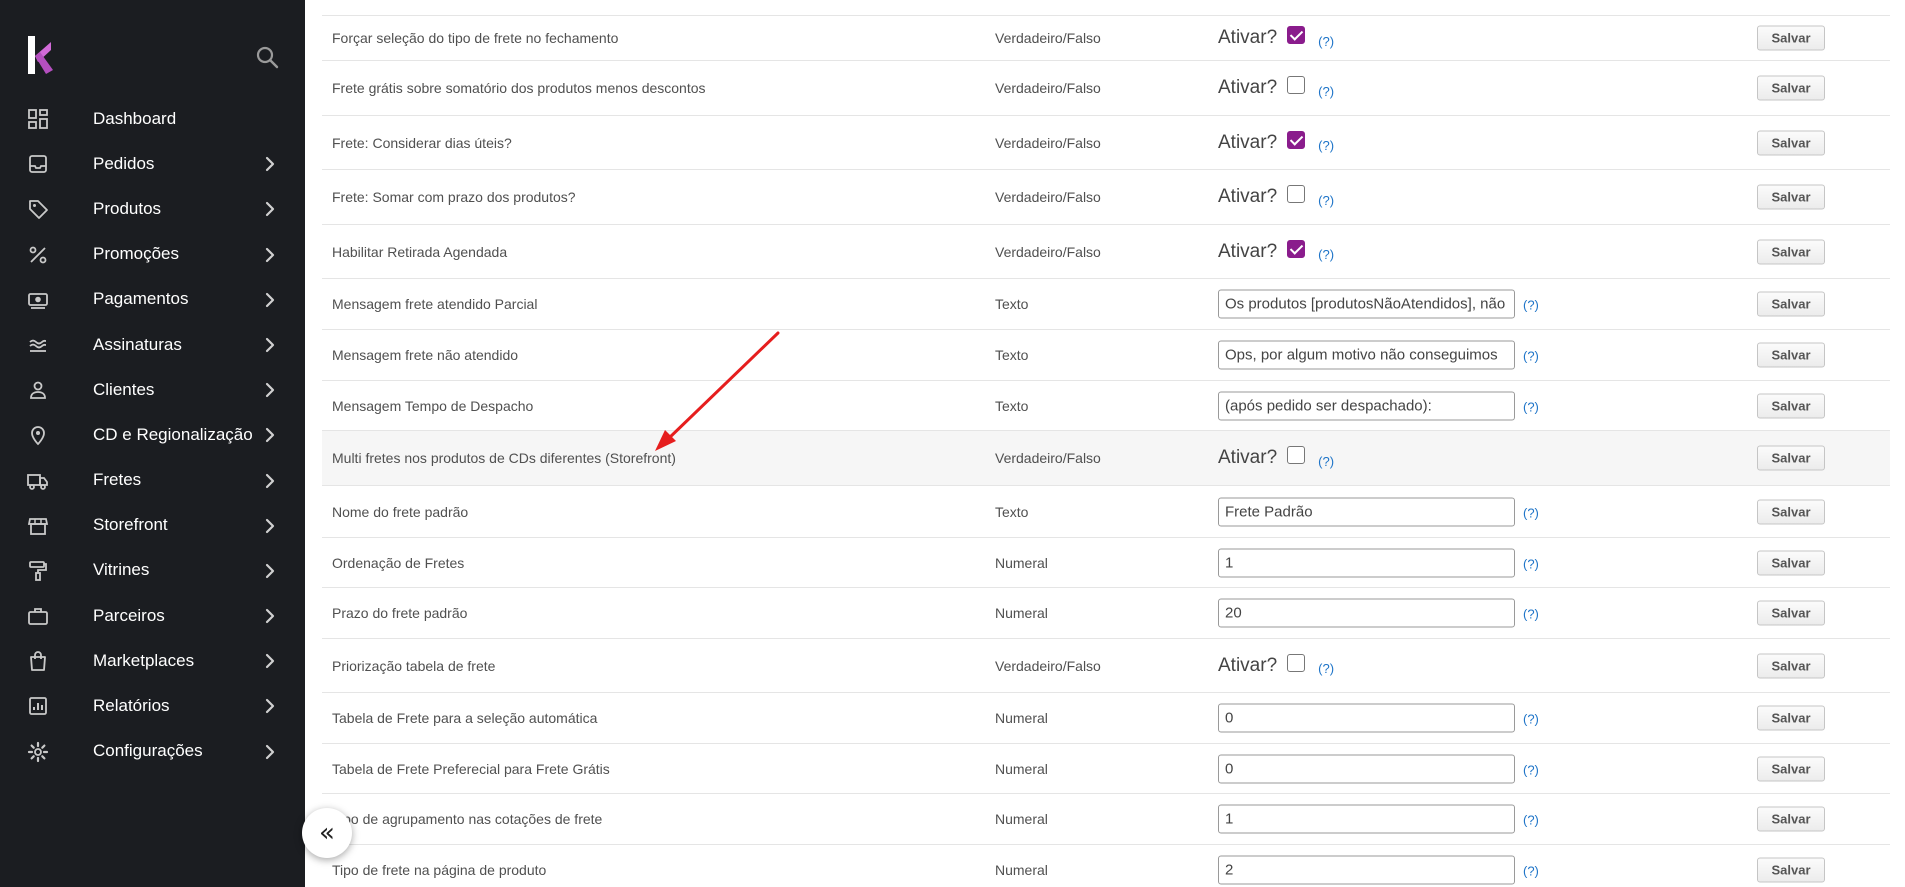 The width and height of the screenshot is (1905, 887). I want to click on setting-name: Frete: Considerar dias úteis?, so click(422, 142).